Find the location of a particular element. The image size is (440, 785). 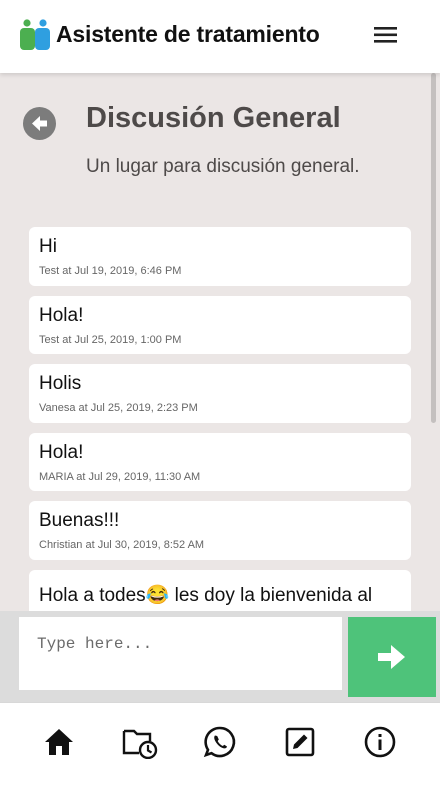

message-input is located at coordinates (180, 653).